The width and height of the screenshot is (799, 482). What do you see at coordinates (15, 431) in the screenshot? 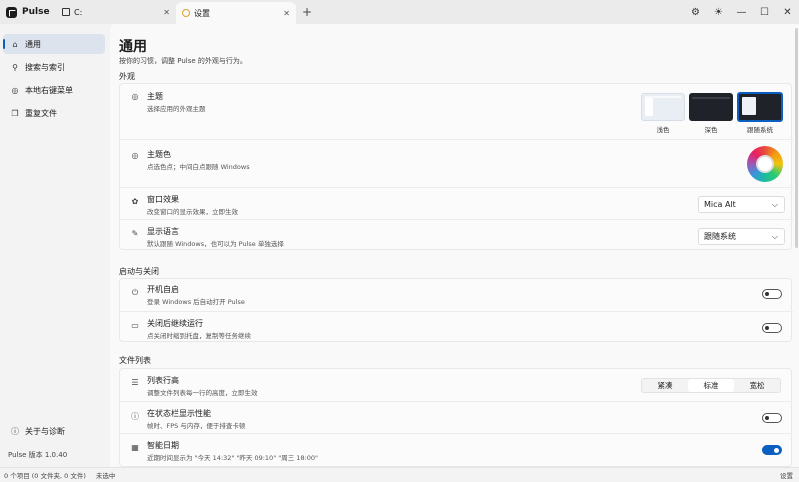
I see `info-icon: ⓘ` at bounding box center [15, 431].